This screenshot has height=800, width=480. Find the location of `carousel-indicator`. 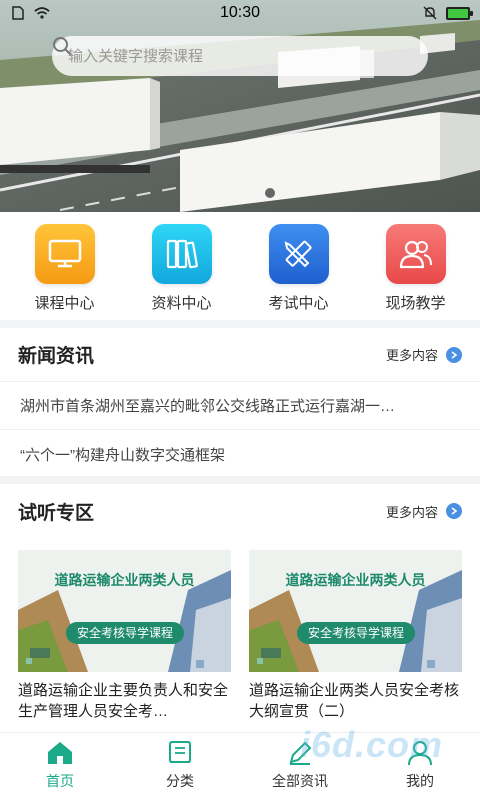

carousel-indicator is located at coordinates (270, 193).